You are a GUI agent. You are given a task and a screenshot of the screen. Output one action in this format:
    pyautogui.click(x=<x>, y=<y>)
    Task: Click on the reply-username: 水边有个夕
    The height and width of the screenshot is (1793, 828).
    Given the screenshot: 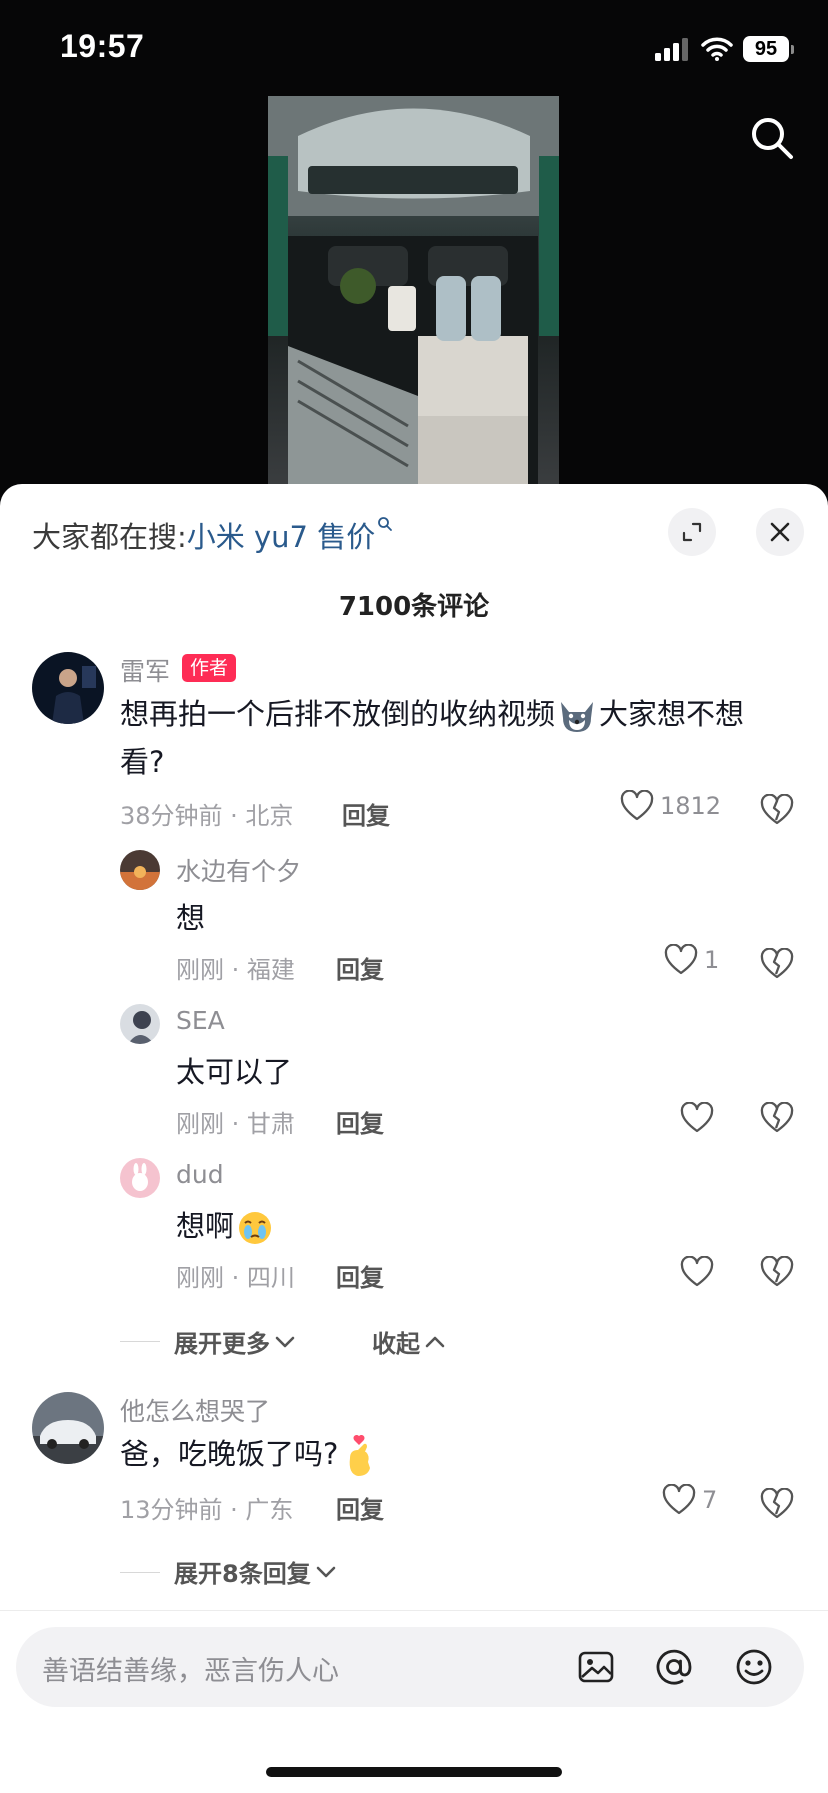 What is the action you would take?
    pyautogui.click(x=238, y=870)
    